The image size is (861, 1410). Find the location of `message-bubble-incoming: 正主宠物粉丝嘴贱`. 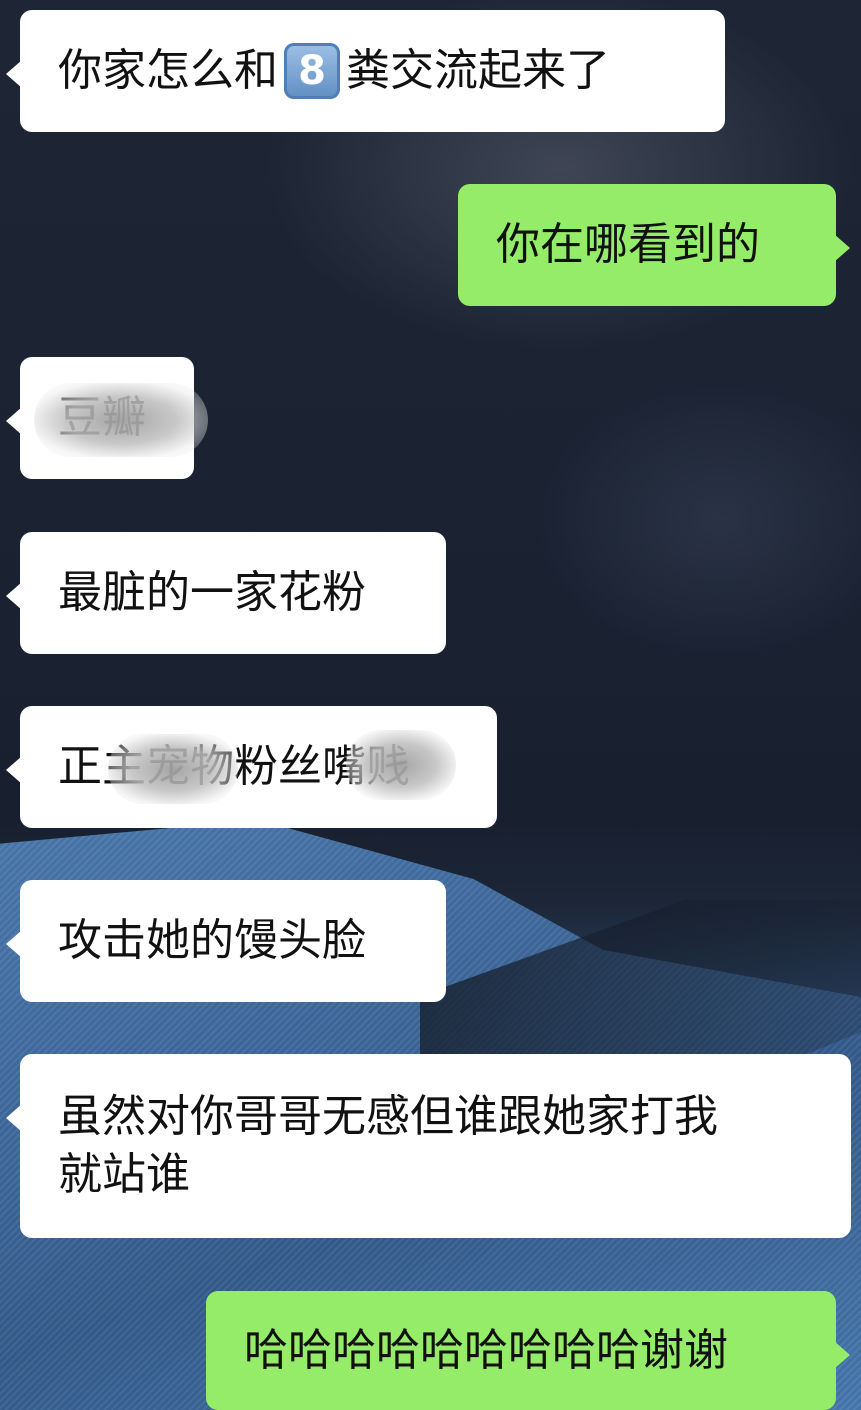

message-bubble-incoming: 正主宠物粉丝嘴贱 is located at coordinates (251, 767).